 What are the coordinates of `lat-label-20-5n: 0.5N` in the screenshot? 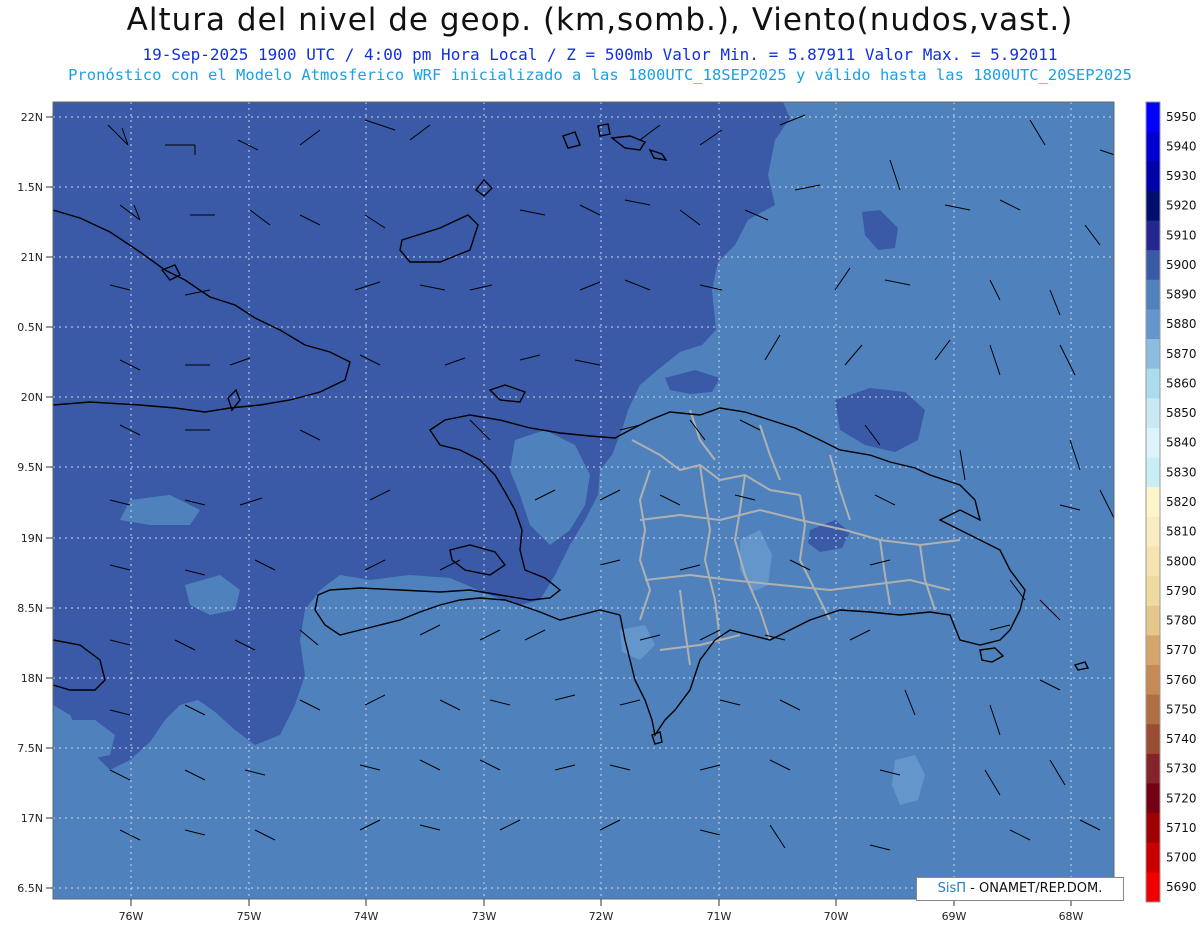 It's located at (30, 327).